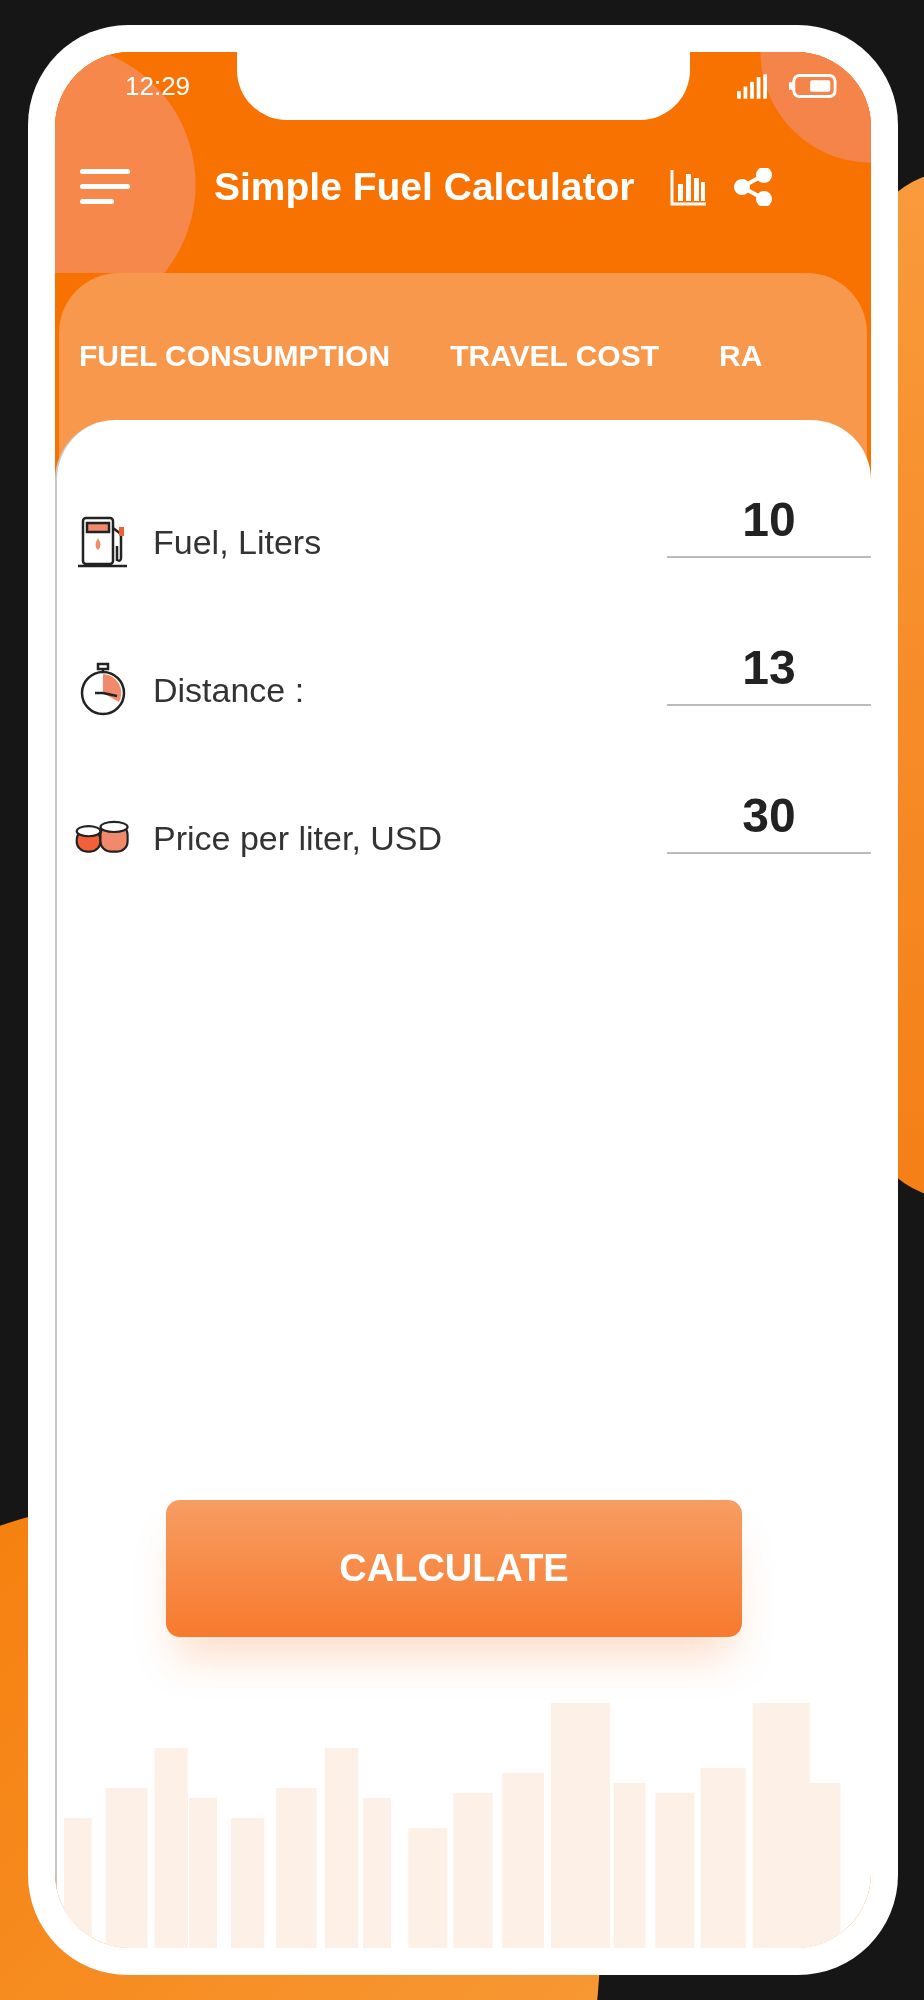 The height and width of the screenshot is (2000, 924). I want to click on share-icon, so click(753, 186).